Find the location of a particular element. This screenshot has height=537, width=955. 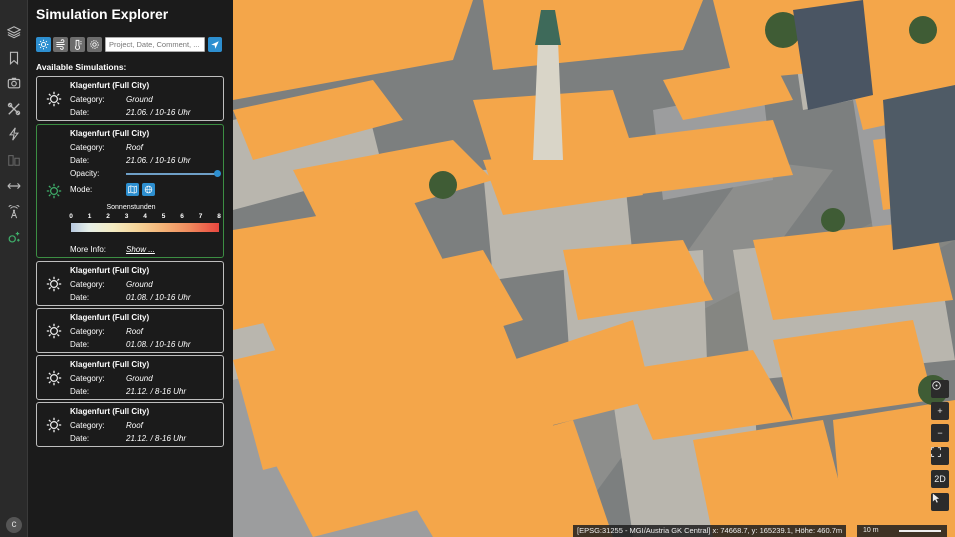

search-input is located at coordinates (155, 44).